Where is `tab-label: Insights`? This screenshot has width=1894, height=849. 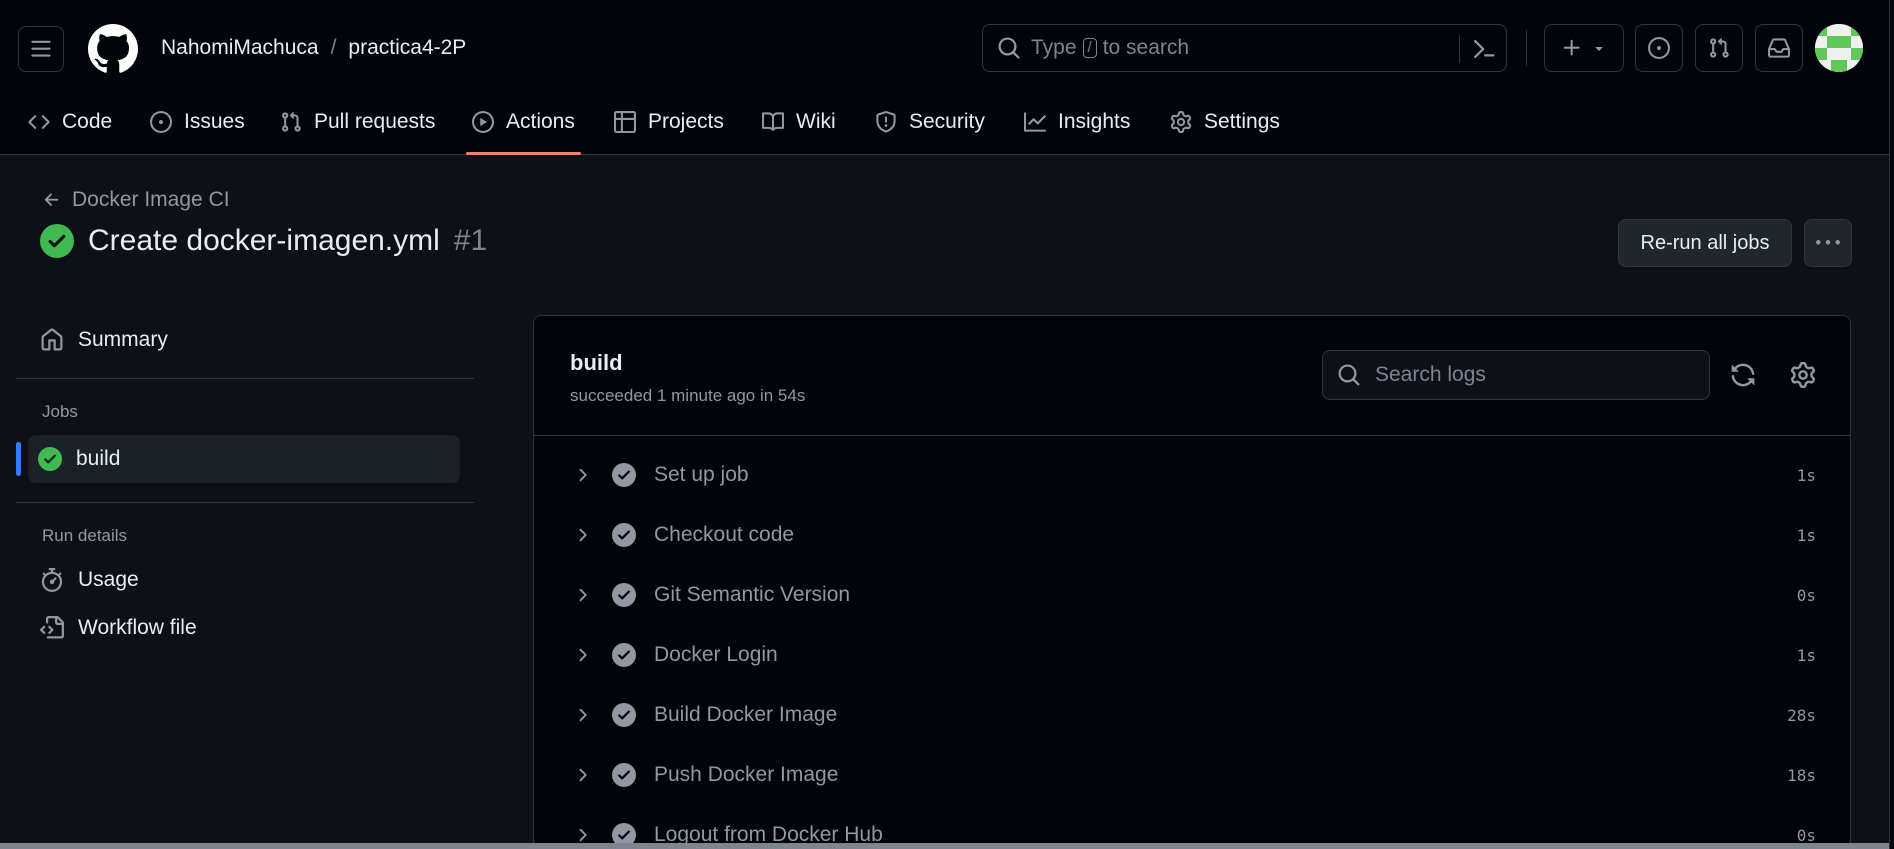 tab-label: Insights is located at coordinates (1094, 121).